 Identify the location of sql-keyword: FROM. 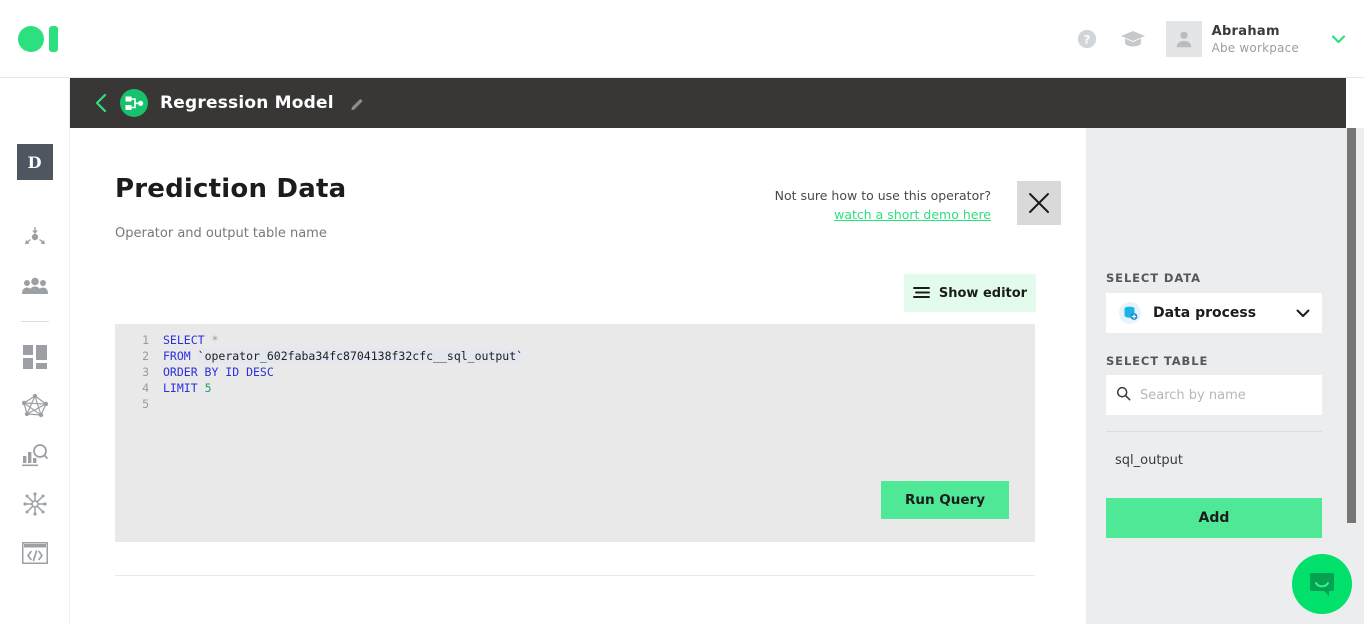
(177, 356).